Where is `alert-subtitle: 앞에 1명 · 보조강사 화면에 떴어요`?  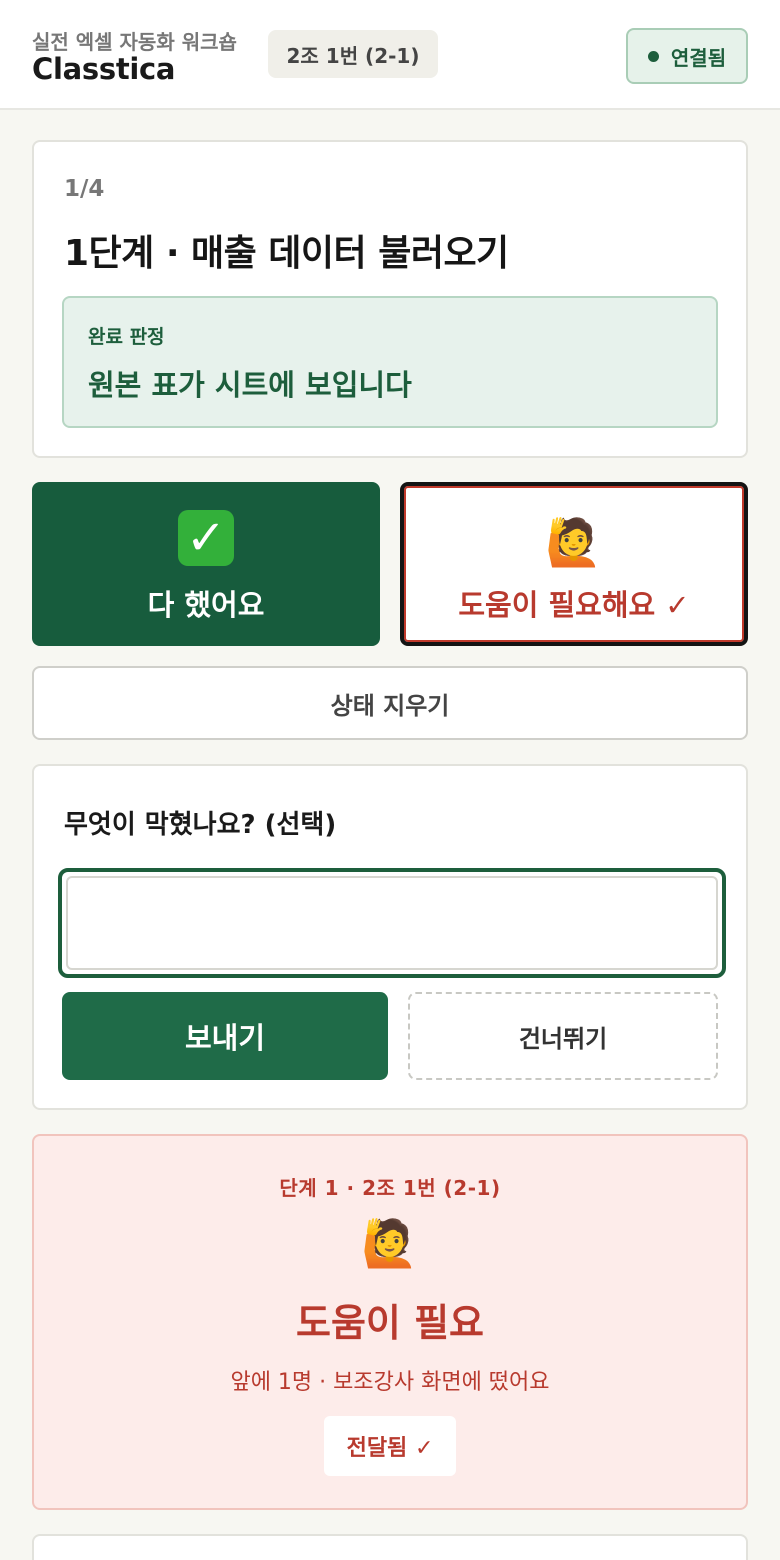
alert-subtitle: 앞에 1명 · 보조강사 화면에 떴어요 is located at coordinates (390, 1382).